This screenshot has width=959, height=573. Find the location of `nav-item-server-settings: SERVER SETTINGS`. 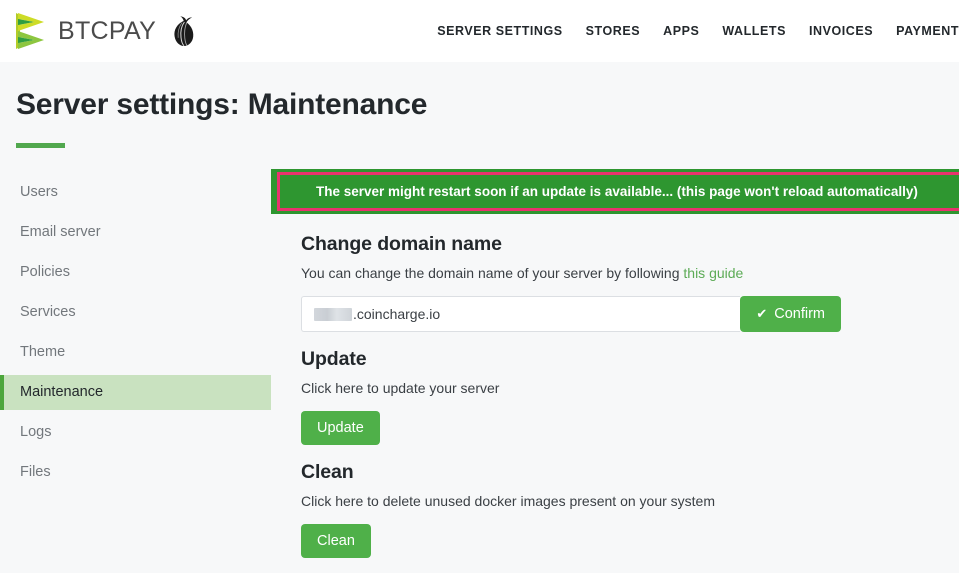

nav-item-server-settings: SERVER SETTINGS is located at coordinates (499, 31).